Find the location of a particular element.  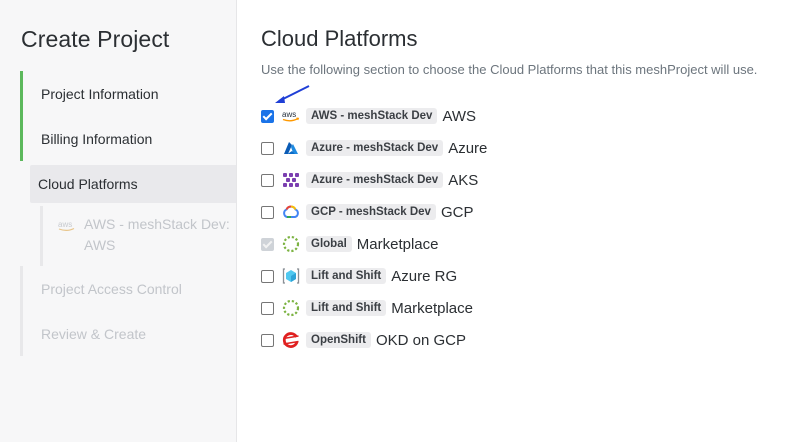

platform-badge: GCP - meshStack Dev is located at coordinates (371, 212).